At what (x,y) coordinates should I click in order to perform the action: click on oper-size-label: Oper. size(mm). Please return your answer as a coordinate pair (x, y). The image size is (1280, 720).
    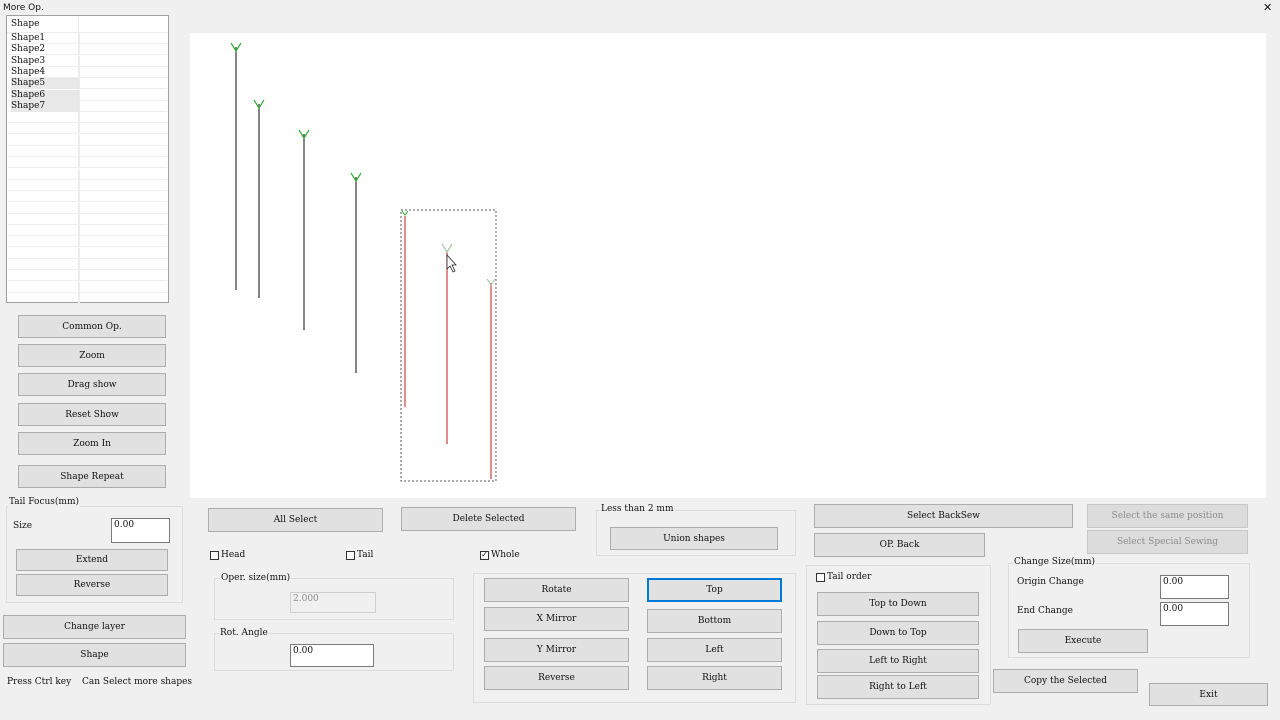
    Looking at the image, I should click on (256, 578).